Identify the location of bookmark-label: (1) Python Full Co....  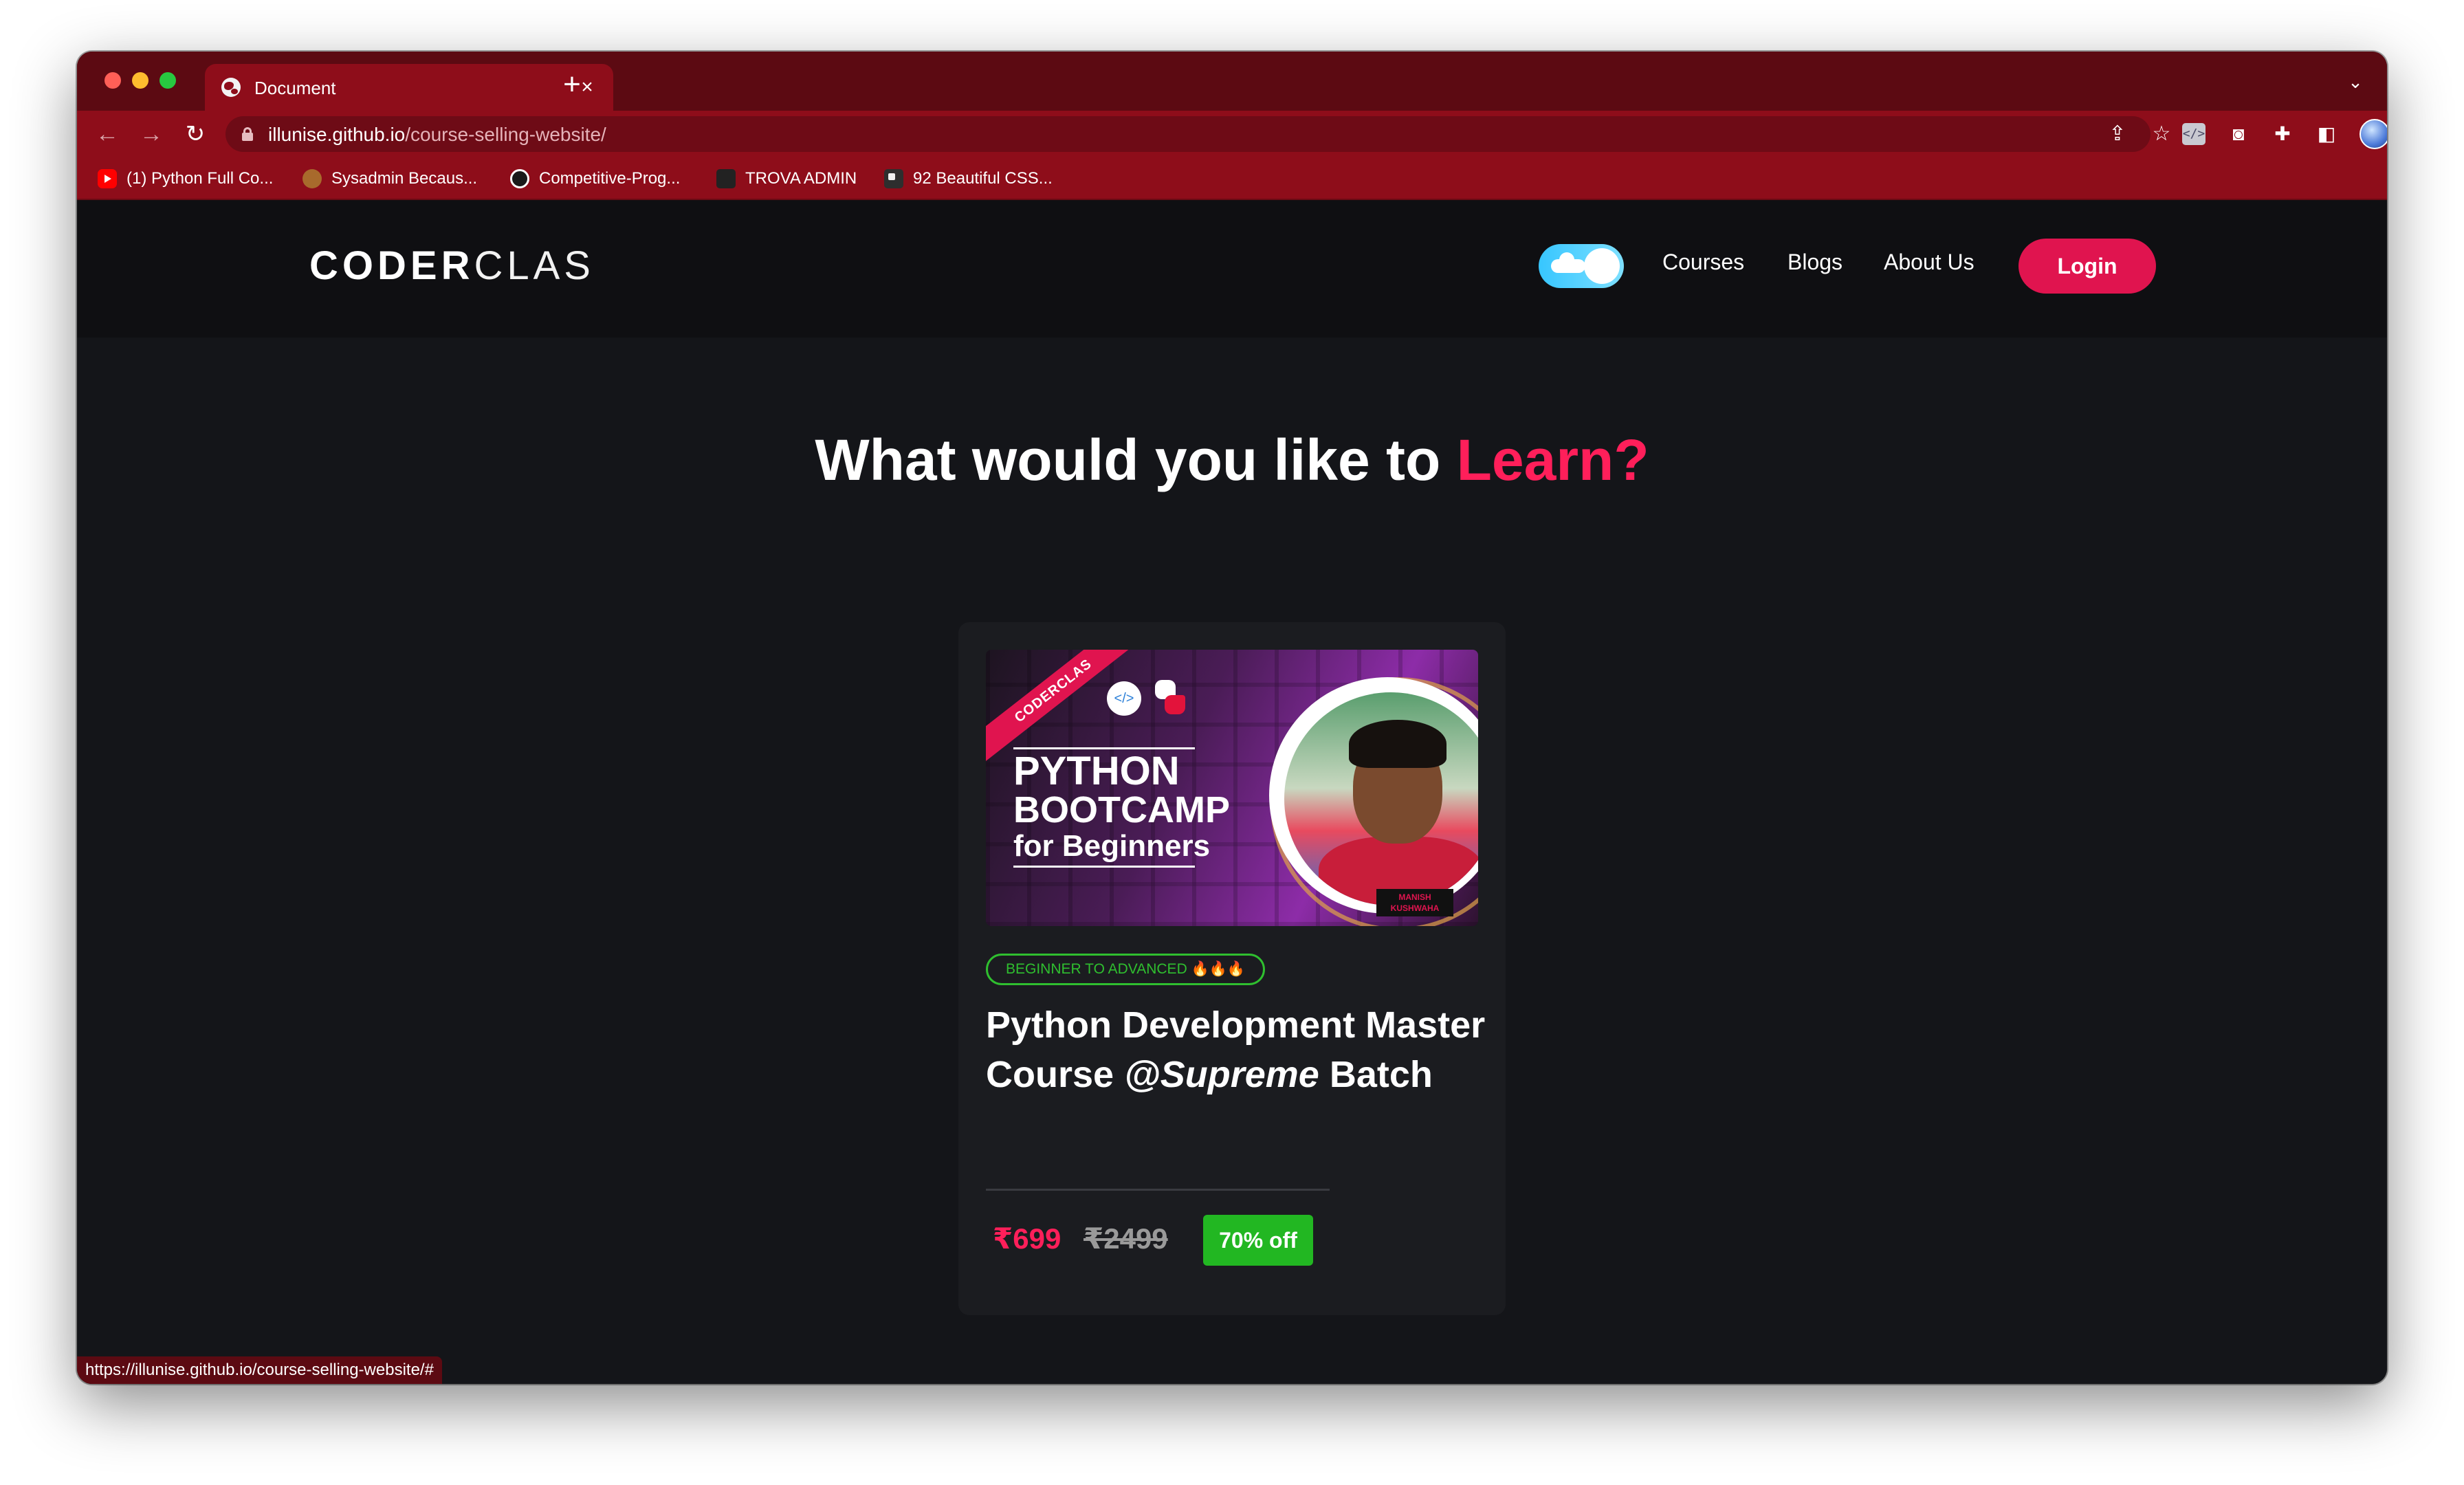
(200, 178).